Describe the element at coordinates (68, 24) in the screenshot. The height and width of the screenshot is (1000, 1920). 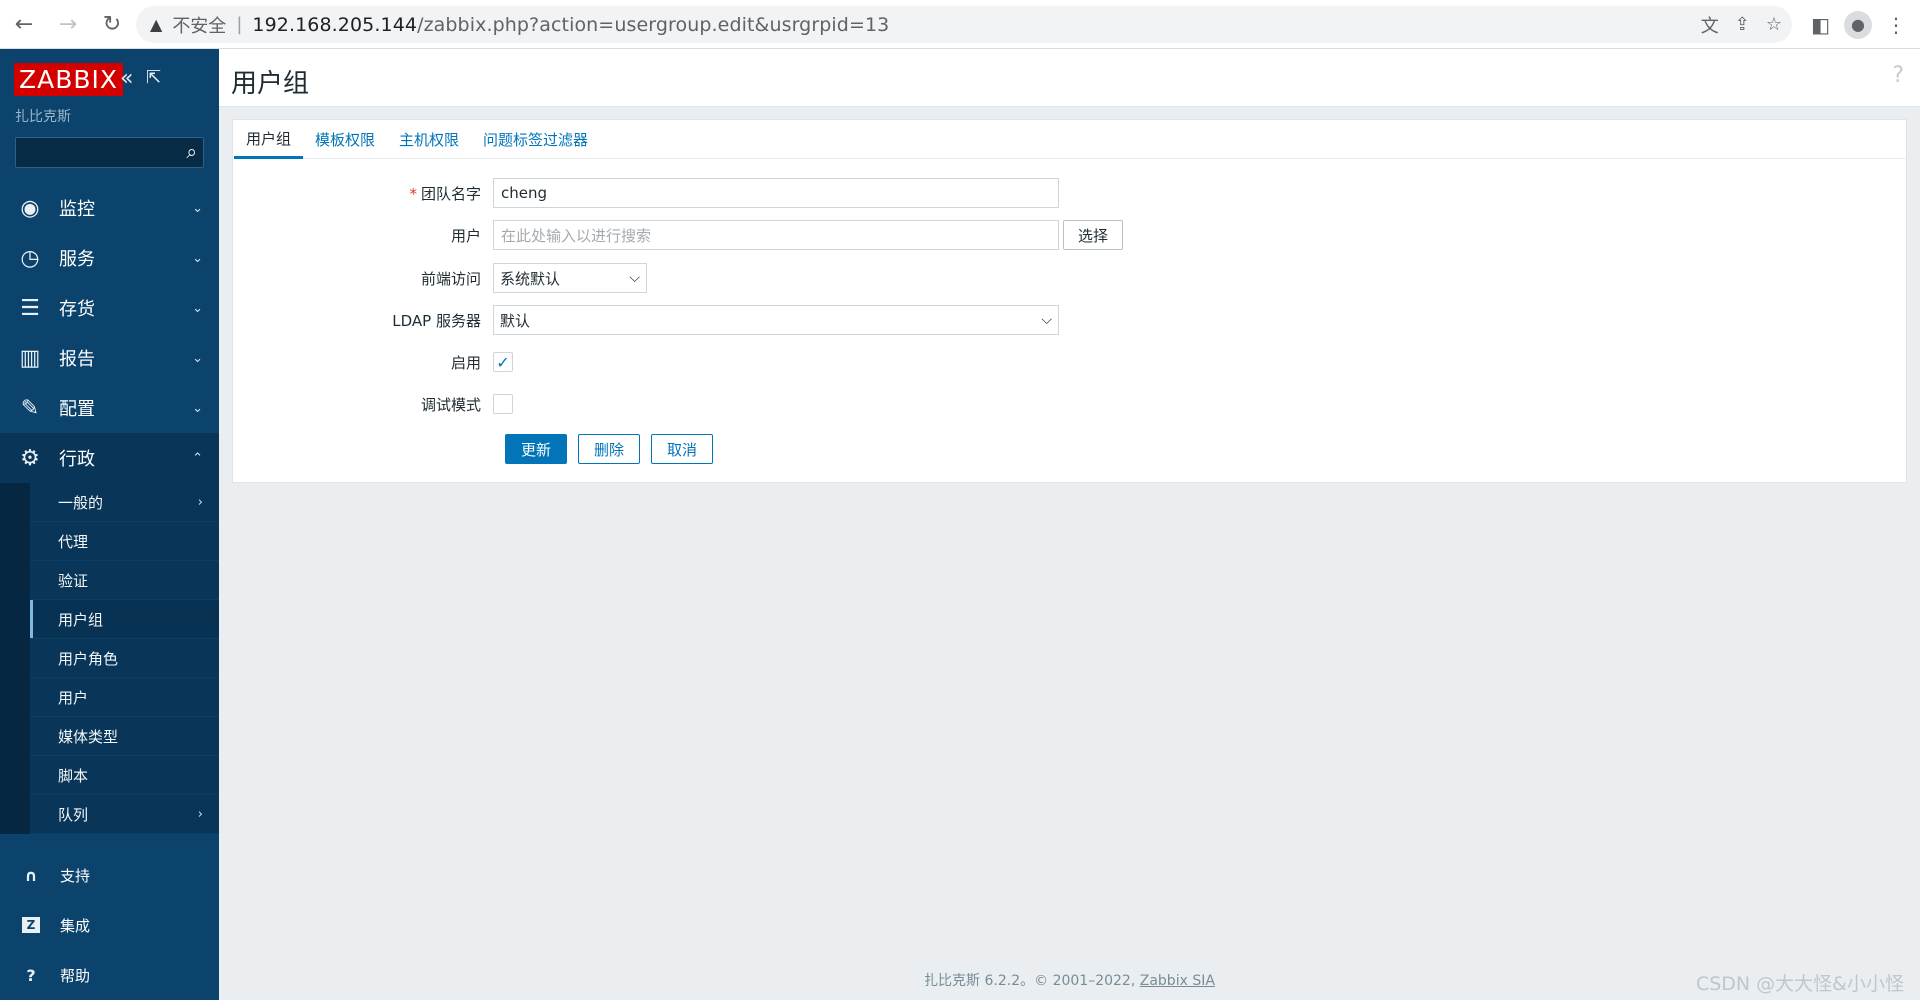
I see `forward-icon: →` at that location.